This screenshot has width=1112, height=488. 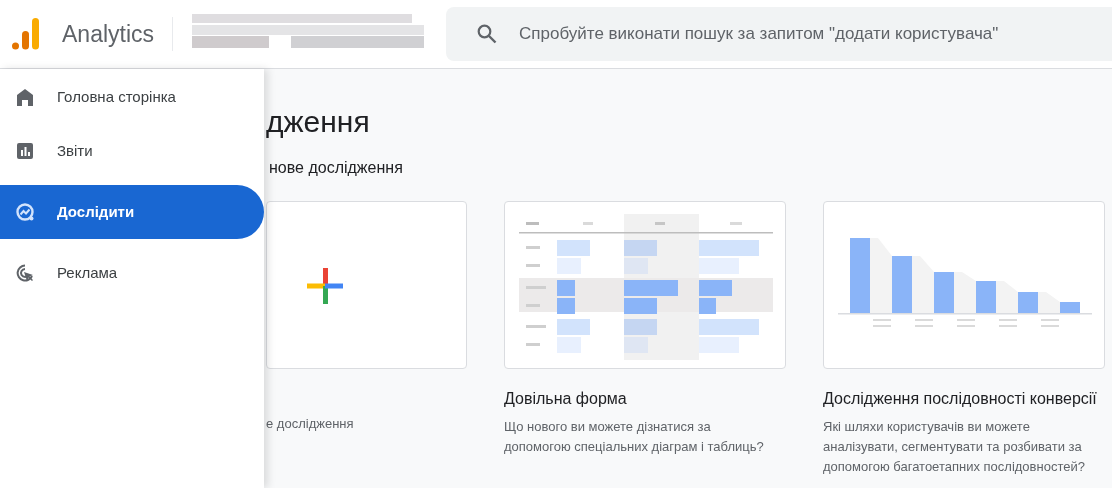 I want to click on search-icon, so click(x=487, y=34).